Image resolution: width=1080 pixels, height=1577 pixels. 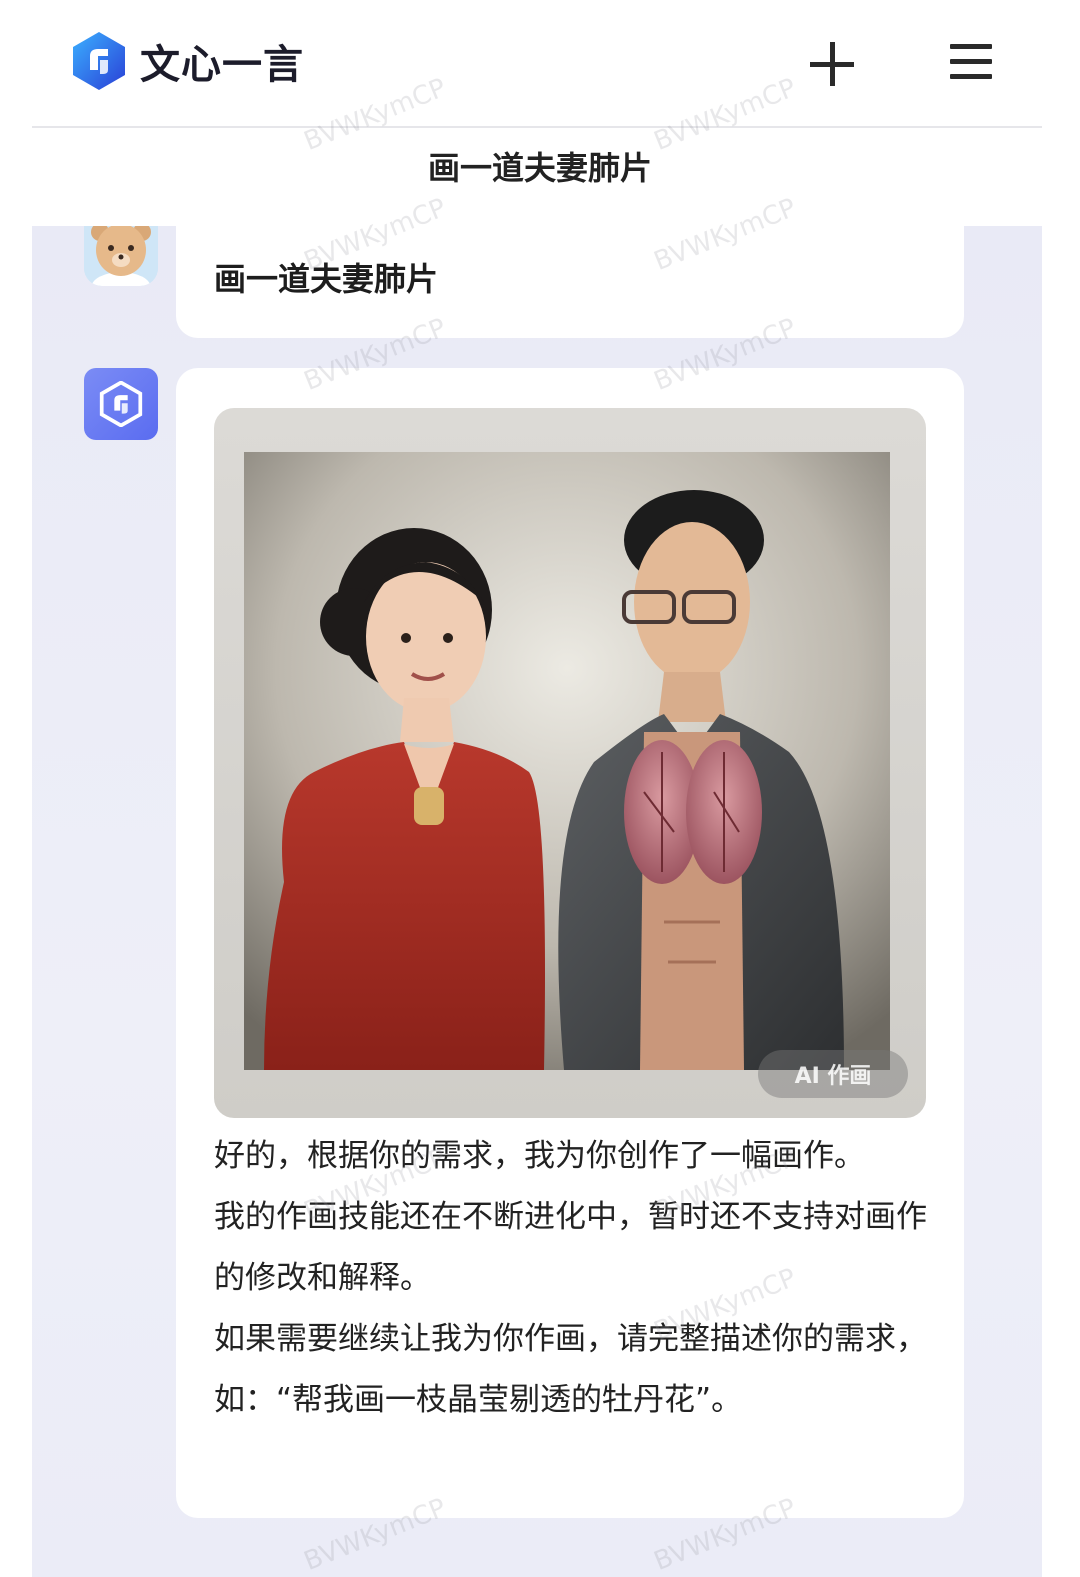 I want to click on reply-paragraph: 好的，根据你的需求，我为你创作了一幅画作。, so click(x=539, y=1156).